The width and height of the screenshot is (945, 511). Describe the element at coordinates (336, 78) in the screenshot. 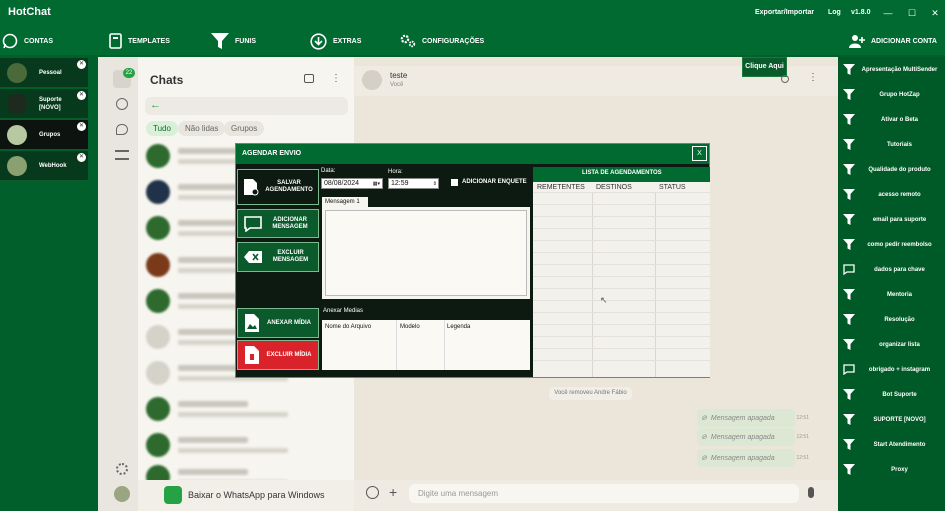

I see `menu-dots-icon: ⋮` at that location.